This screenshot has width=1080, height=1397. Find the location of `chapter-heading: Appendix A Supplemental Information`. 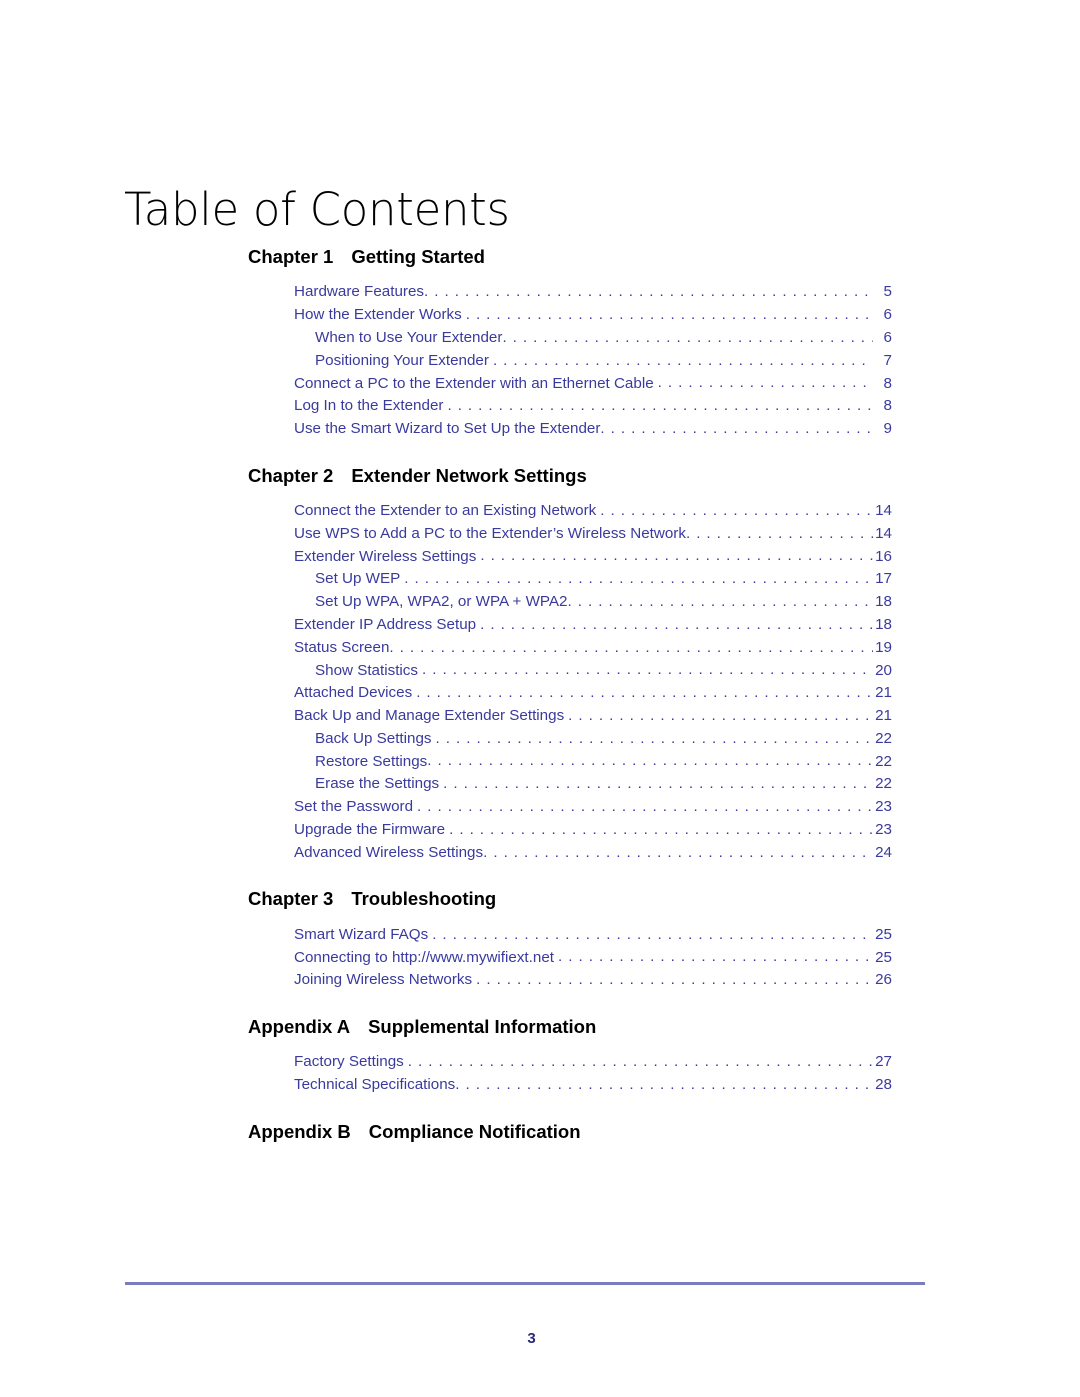

chapter-heading: Appendix A Supplemental Information is located at coordinates (570, 1027).